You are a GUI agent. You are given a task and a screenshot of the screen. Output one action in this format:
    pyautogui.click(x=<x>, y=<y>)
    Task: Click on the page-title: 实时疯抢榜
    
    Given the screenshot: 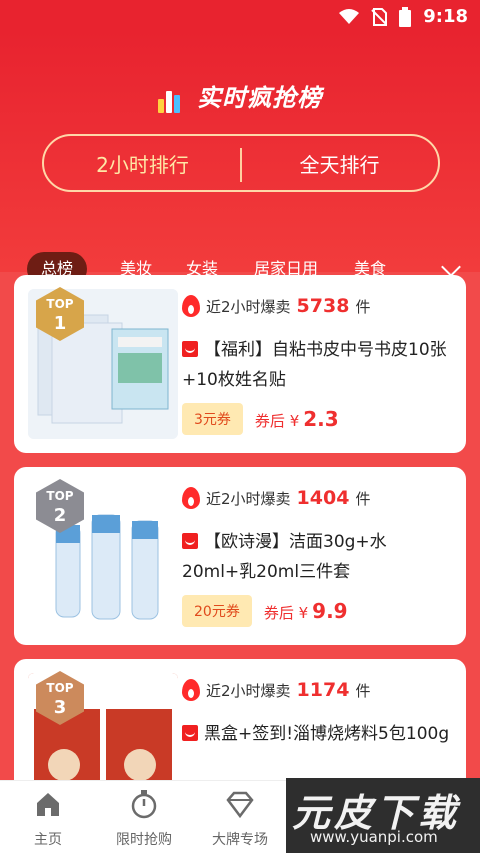 What is the action you would take?
    pyautogui.click(x=240, y=95)
    